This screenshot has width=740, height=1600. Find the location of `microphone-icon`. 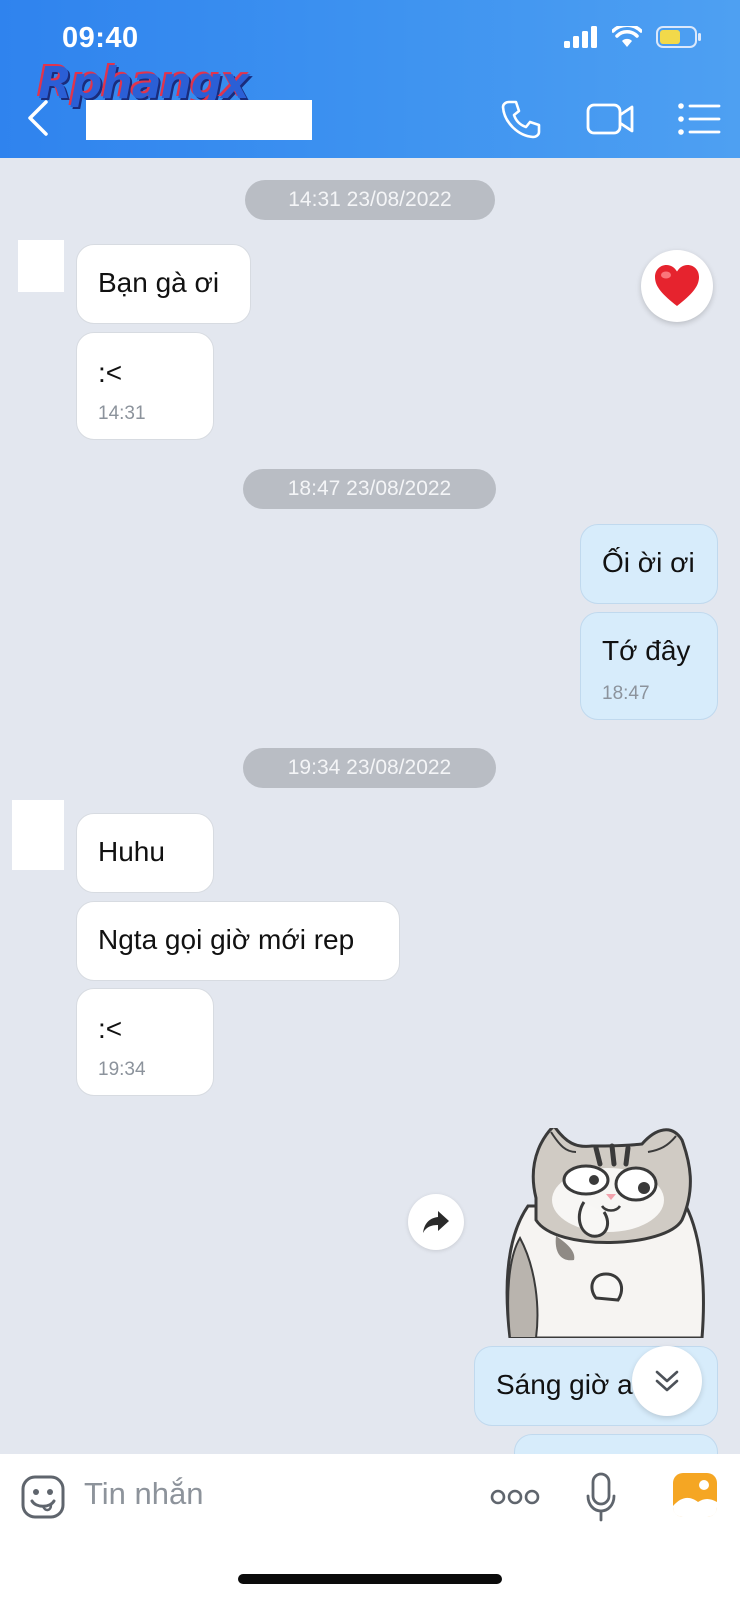

microphone-icon is located at coordinates (601, 1497).